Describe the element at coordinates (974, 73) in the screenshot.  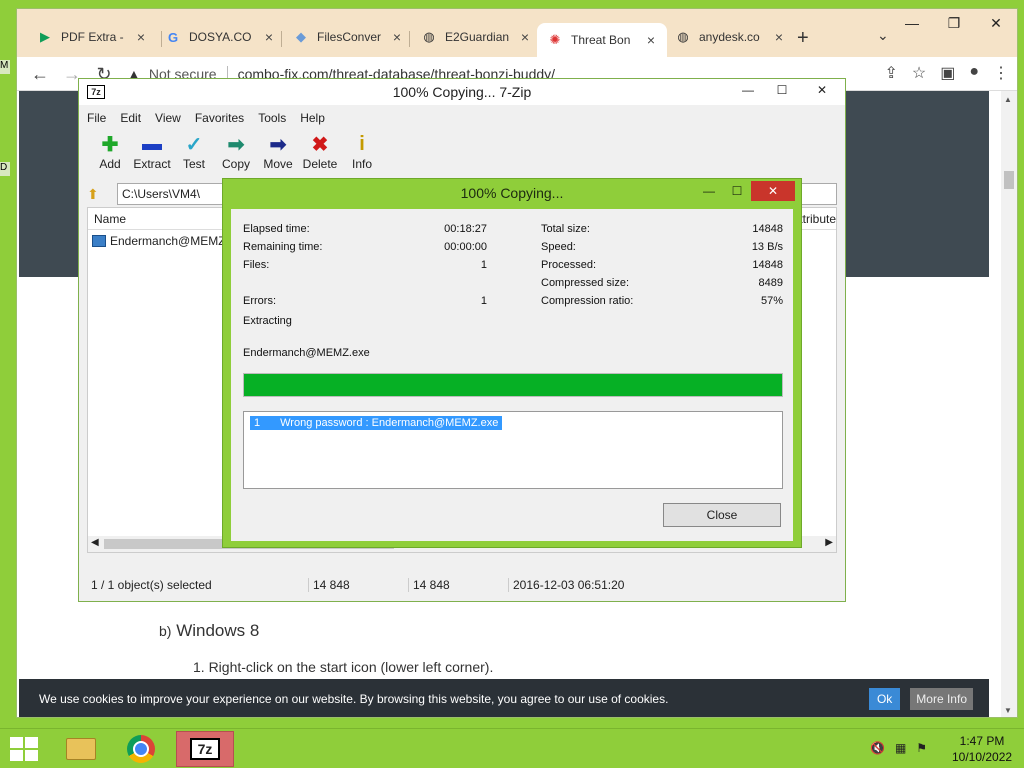
I see `profile-icon: ●` at that location.